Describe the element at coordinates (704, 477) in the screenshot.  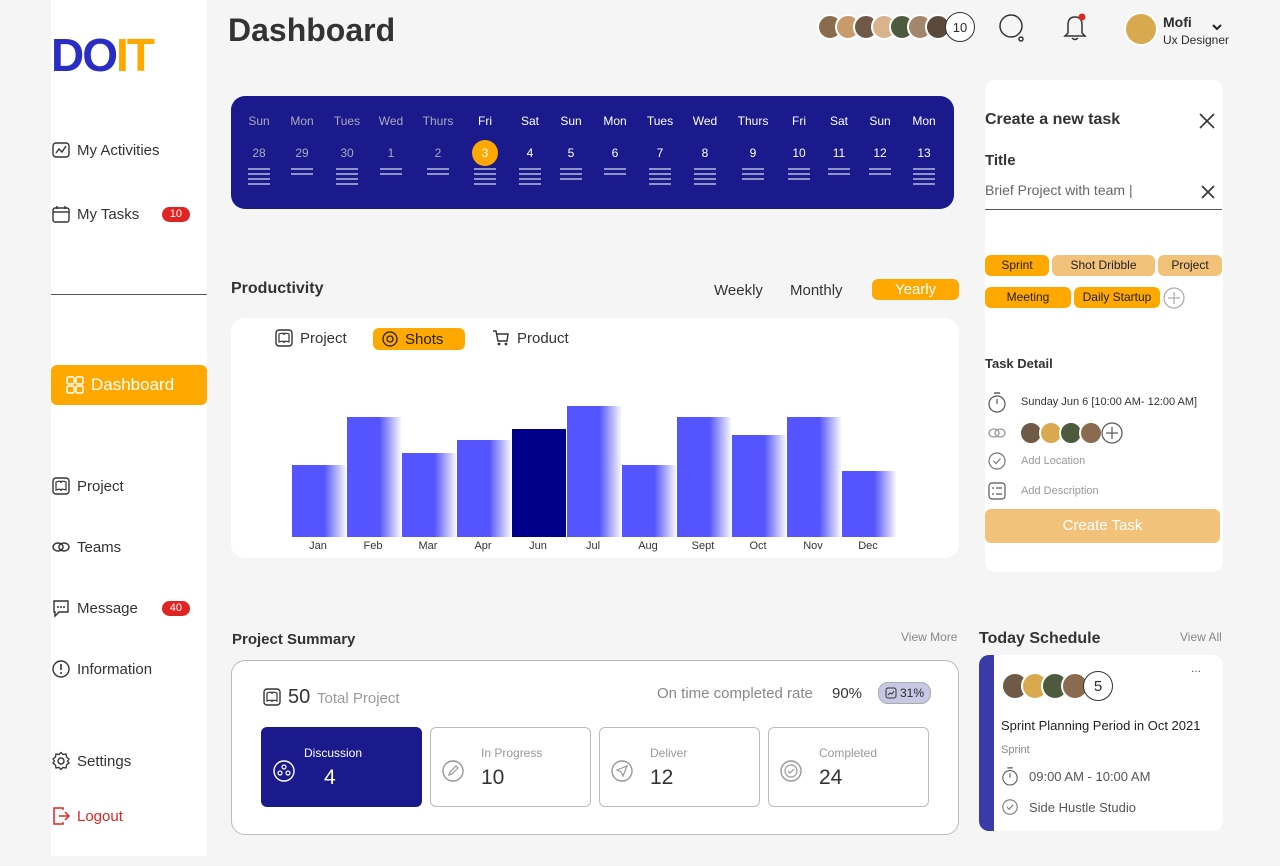
I see `bar-sept` at that location.